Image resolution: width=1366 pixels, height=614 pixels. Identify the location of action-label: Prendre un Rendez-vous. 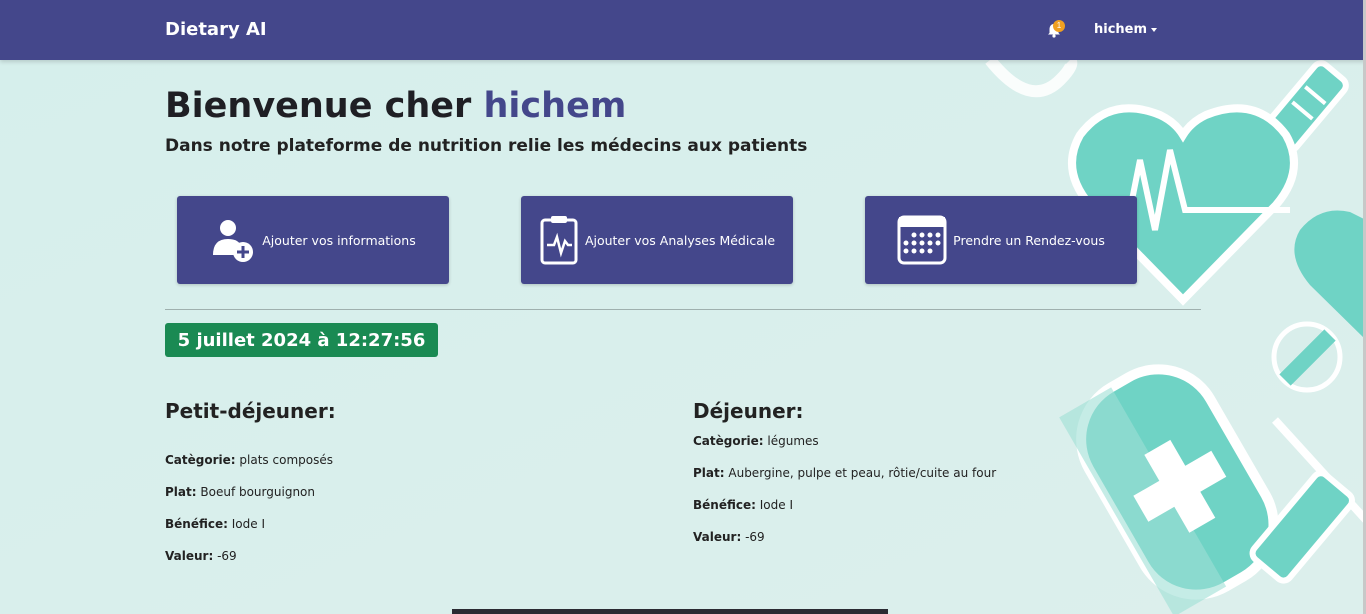
(1029, 240).